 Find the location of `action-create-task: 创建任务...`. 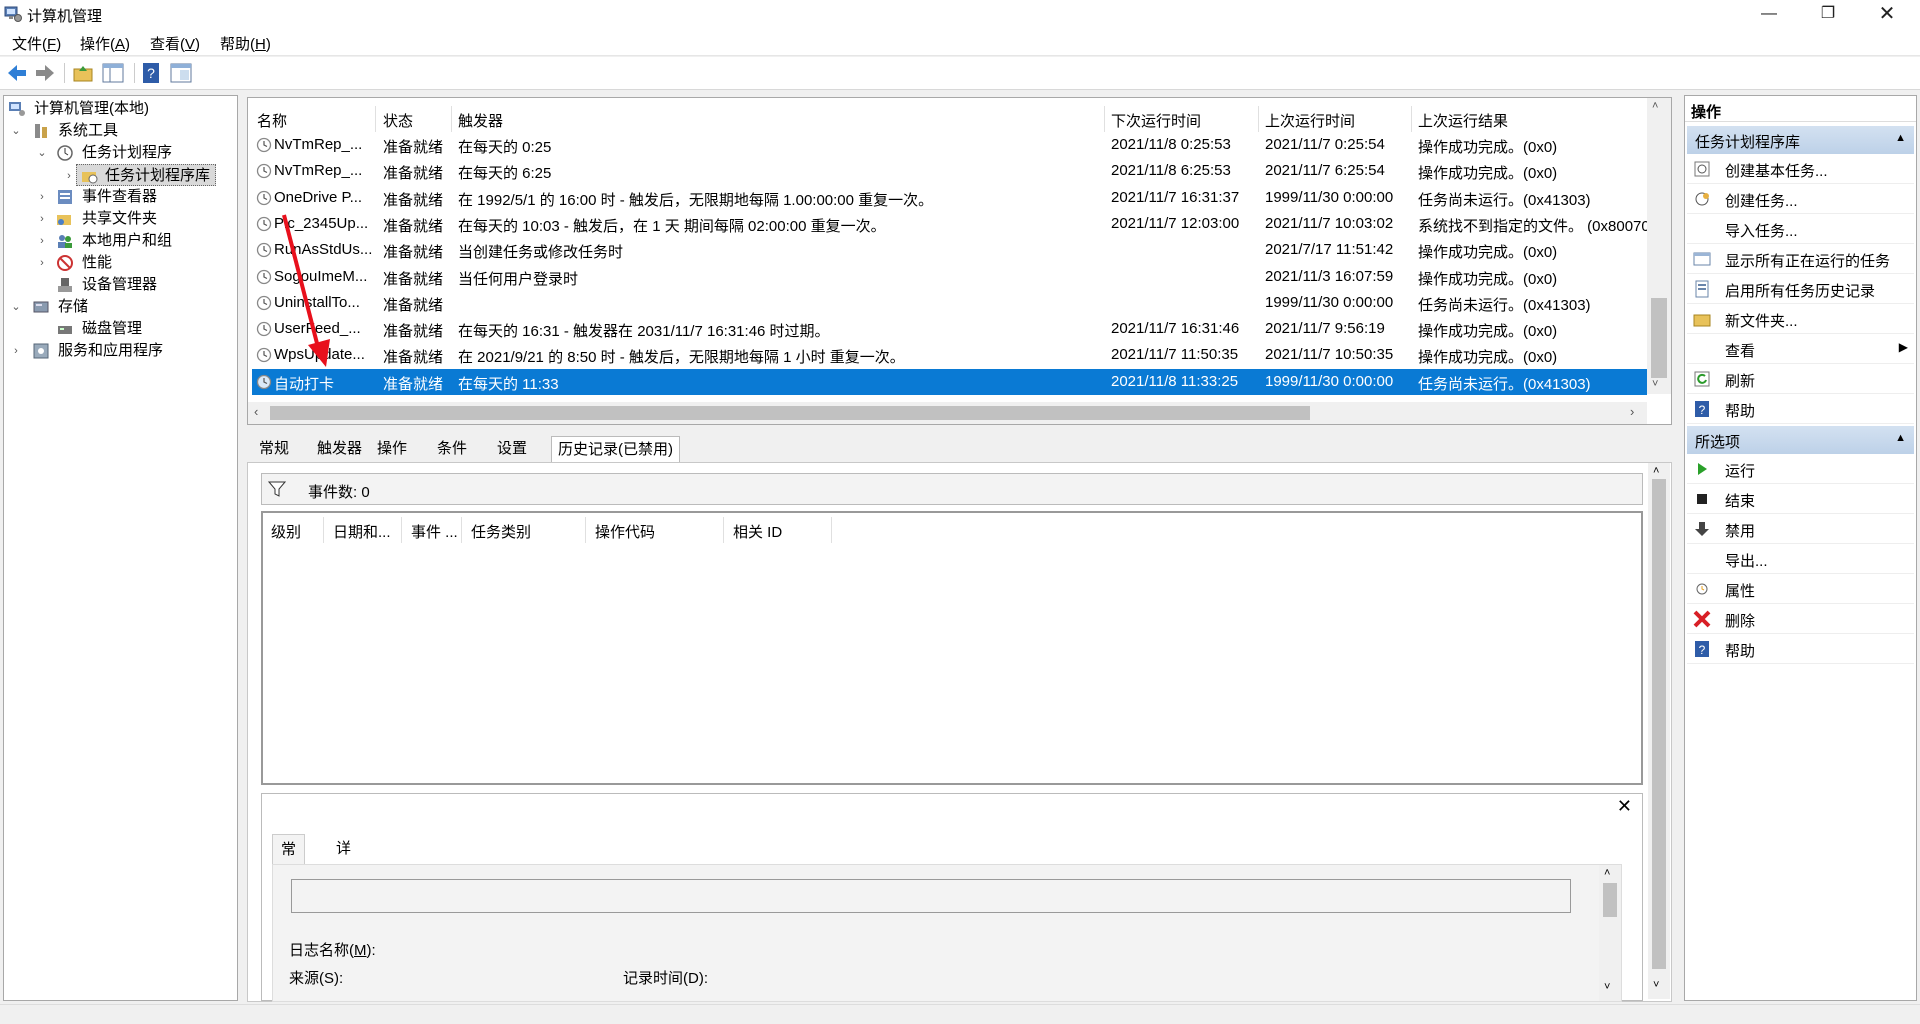

action-create-task: 创建任务... is located at coordinates (1800, 199).